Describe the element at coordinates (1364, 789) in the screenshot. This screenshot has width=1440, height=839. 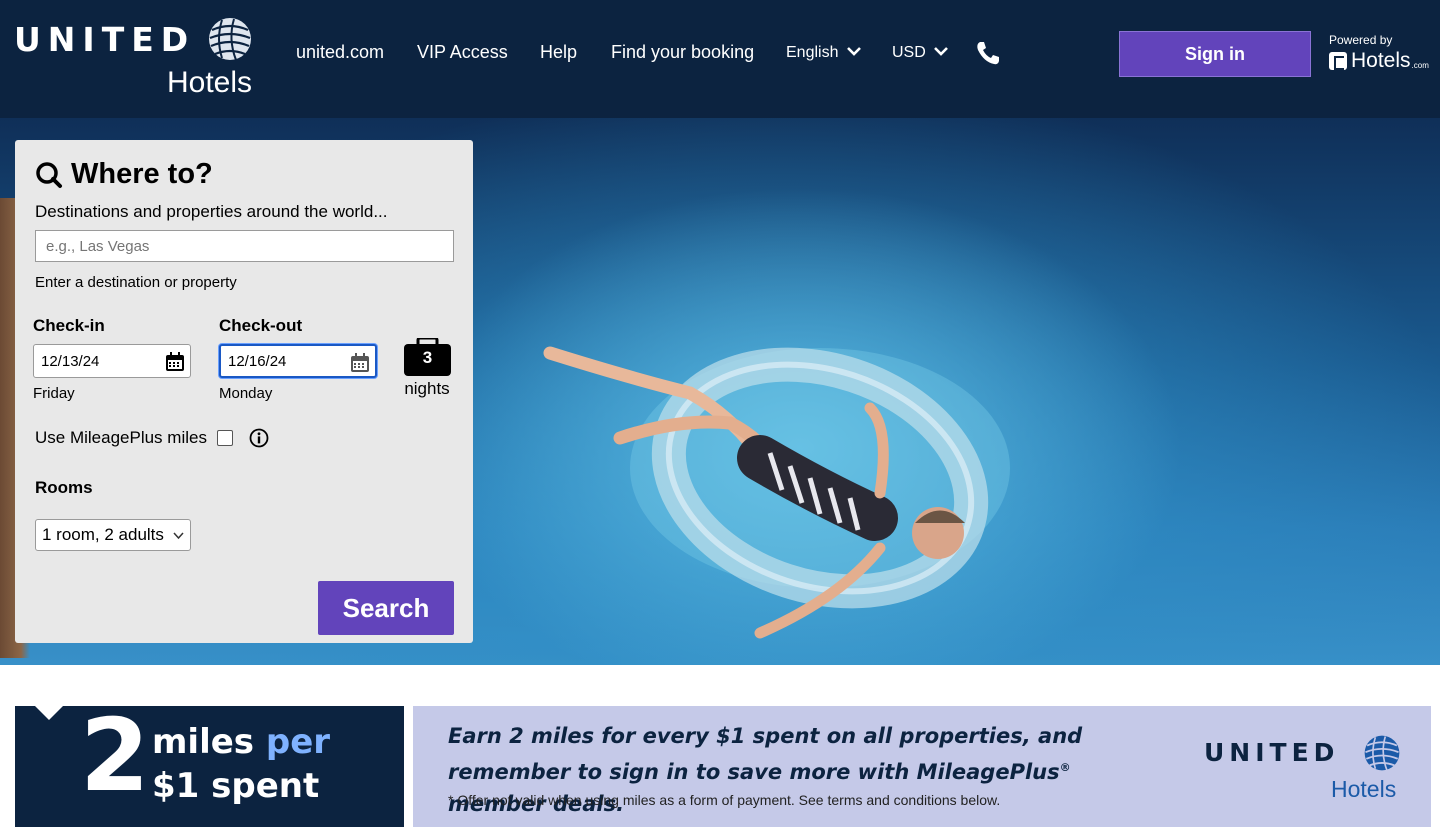
I see `promo-logo-hotels-text: Hotels` at that location.